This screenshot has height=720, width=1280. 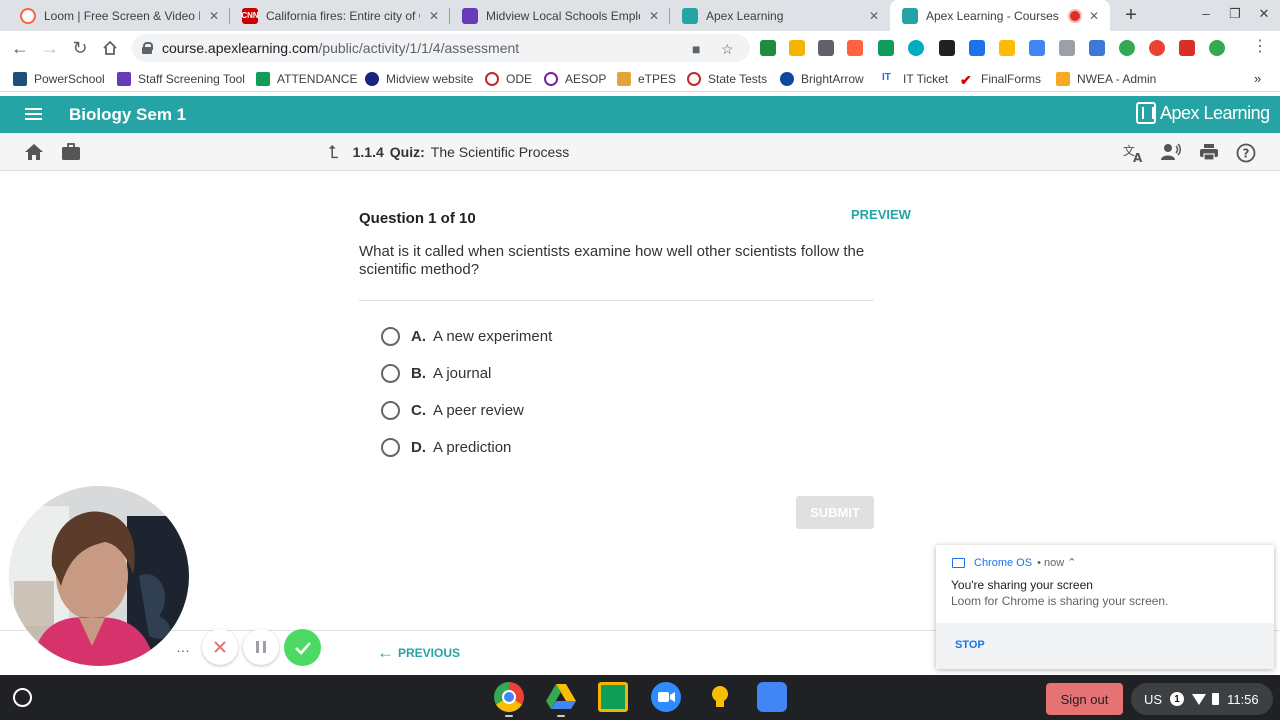 What do you see at coordinates (419, 78) in the screenshot?
I see `bookmark-midview: Midview website` at bounding box center [419, 78].